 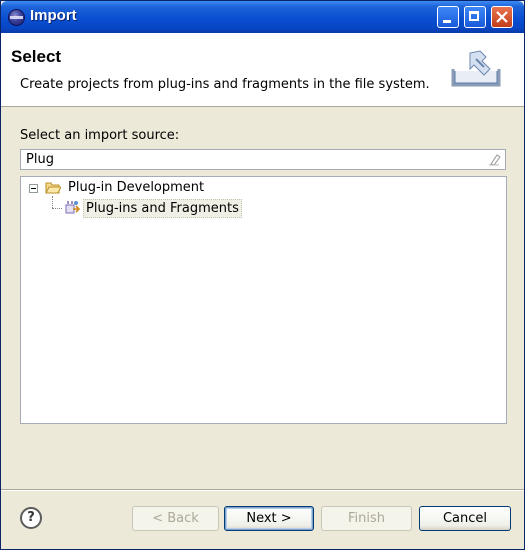 I want to click on page-title: Select, so click(x=36, y=56).